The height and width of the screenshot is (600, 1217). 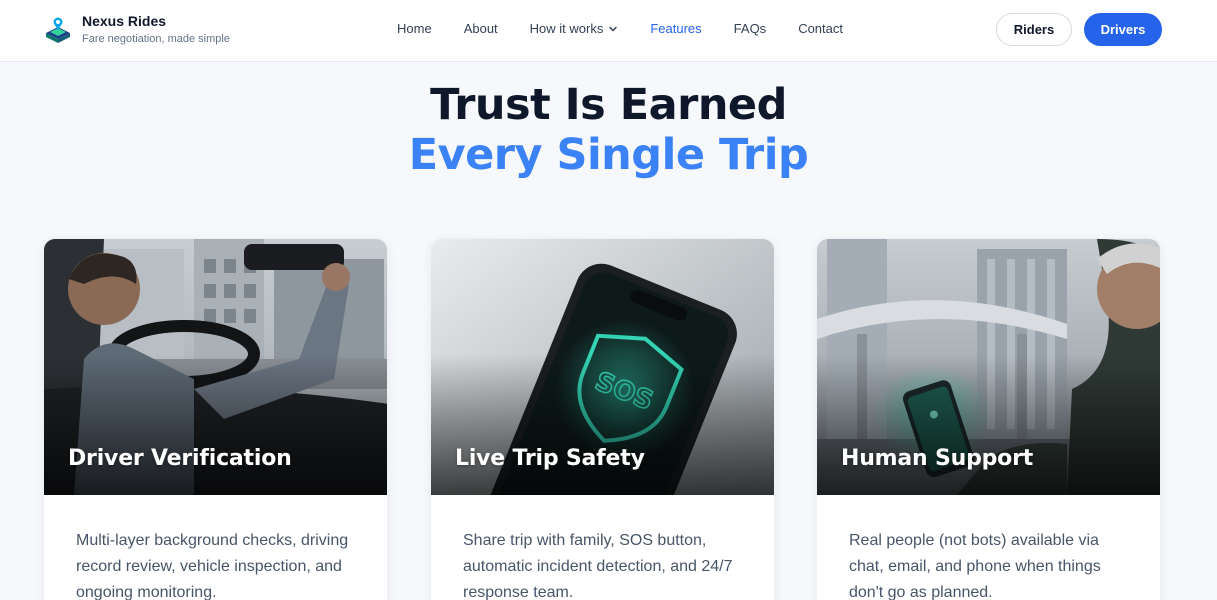 I want to click on driver-in-car-image: Driver Verification, so click(x=215, y=367).